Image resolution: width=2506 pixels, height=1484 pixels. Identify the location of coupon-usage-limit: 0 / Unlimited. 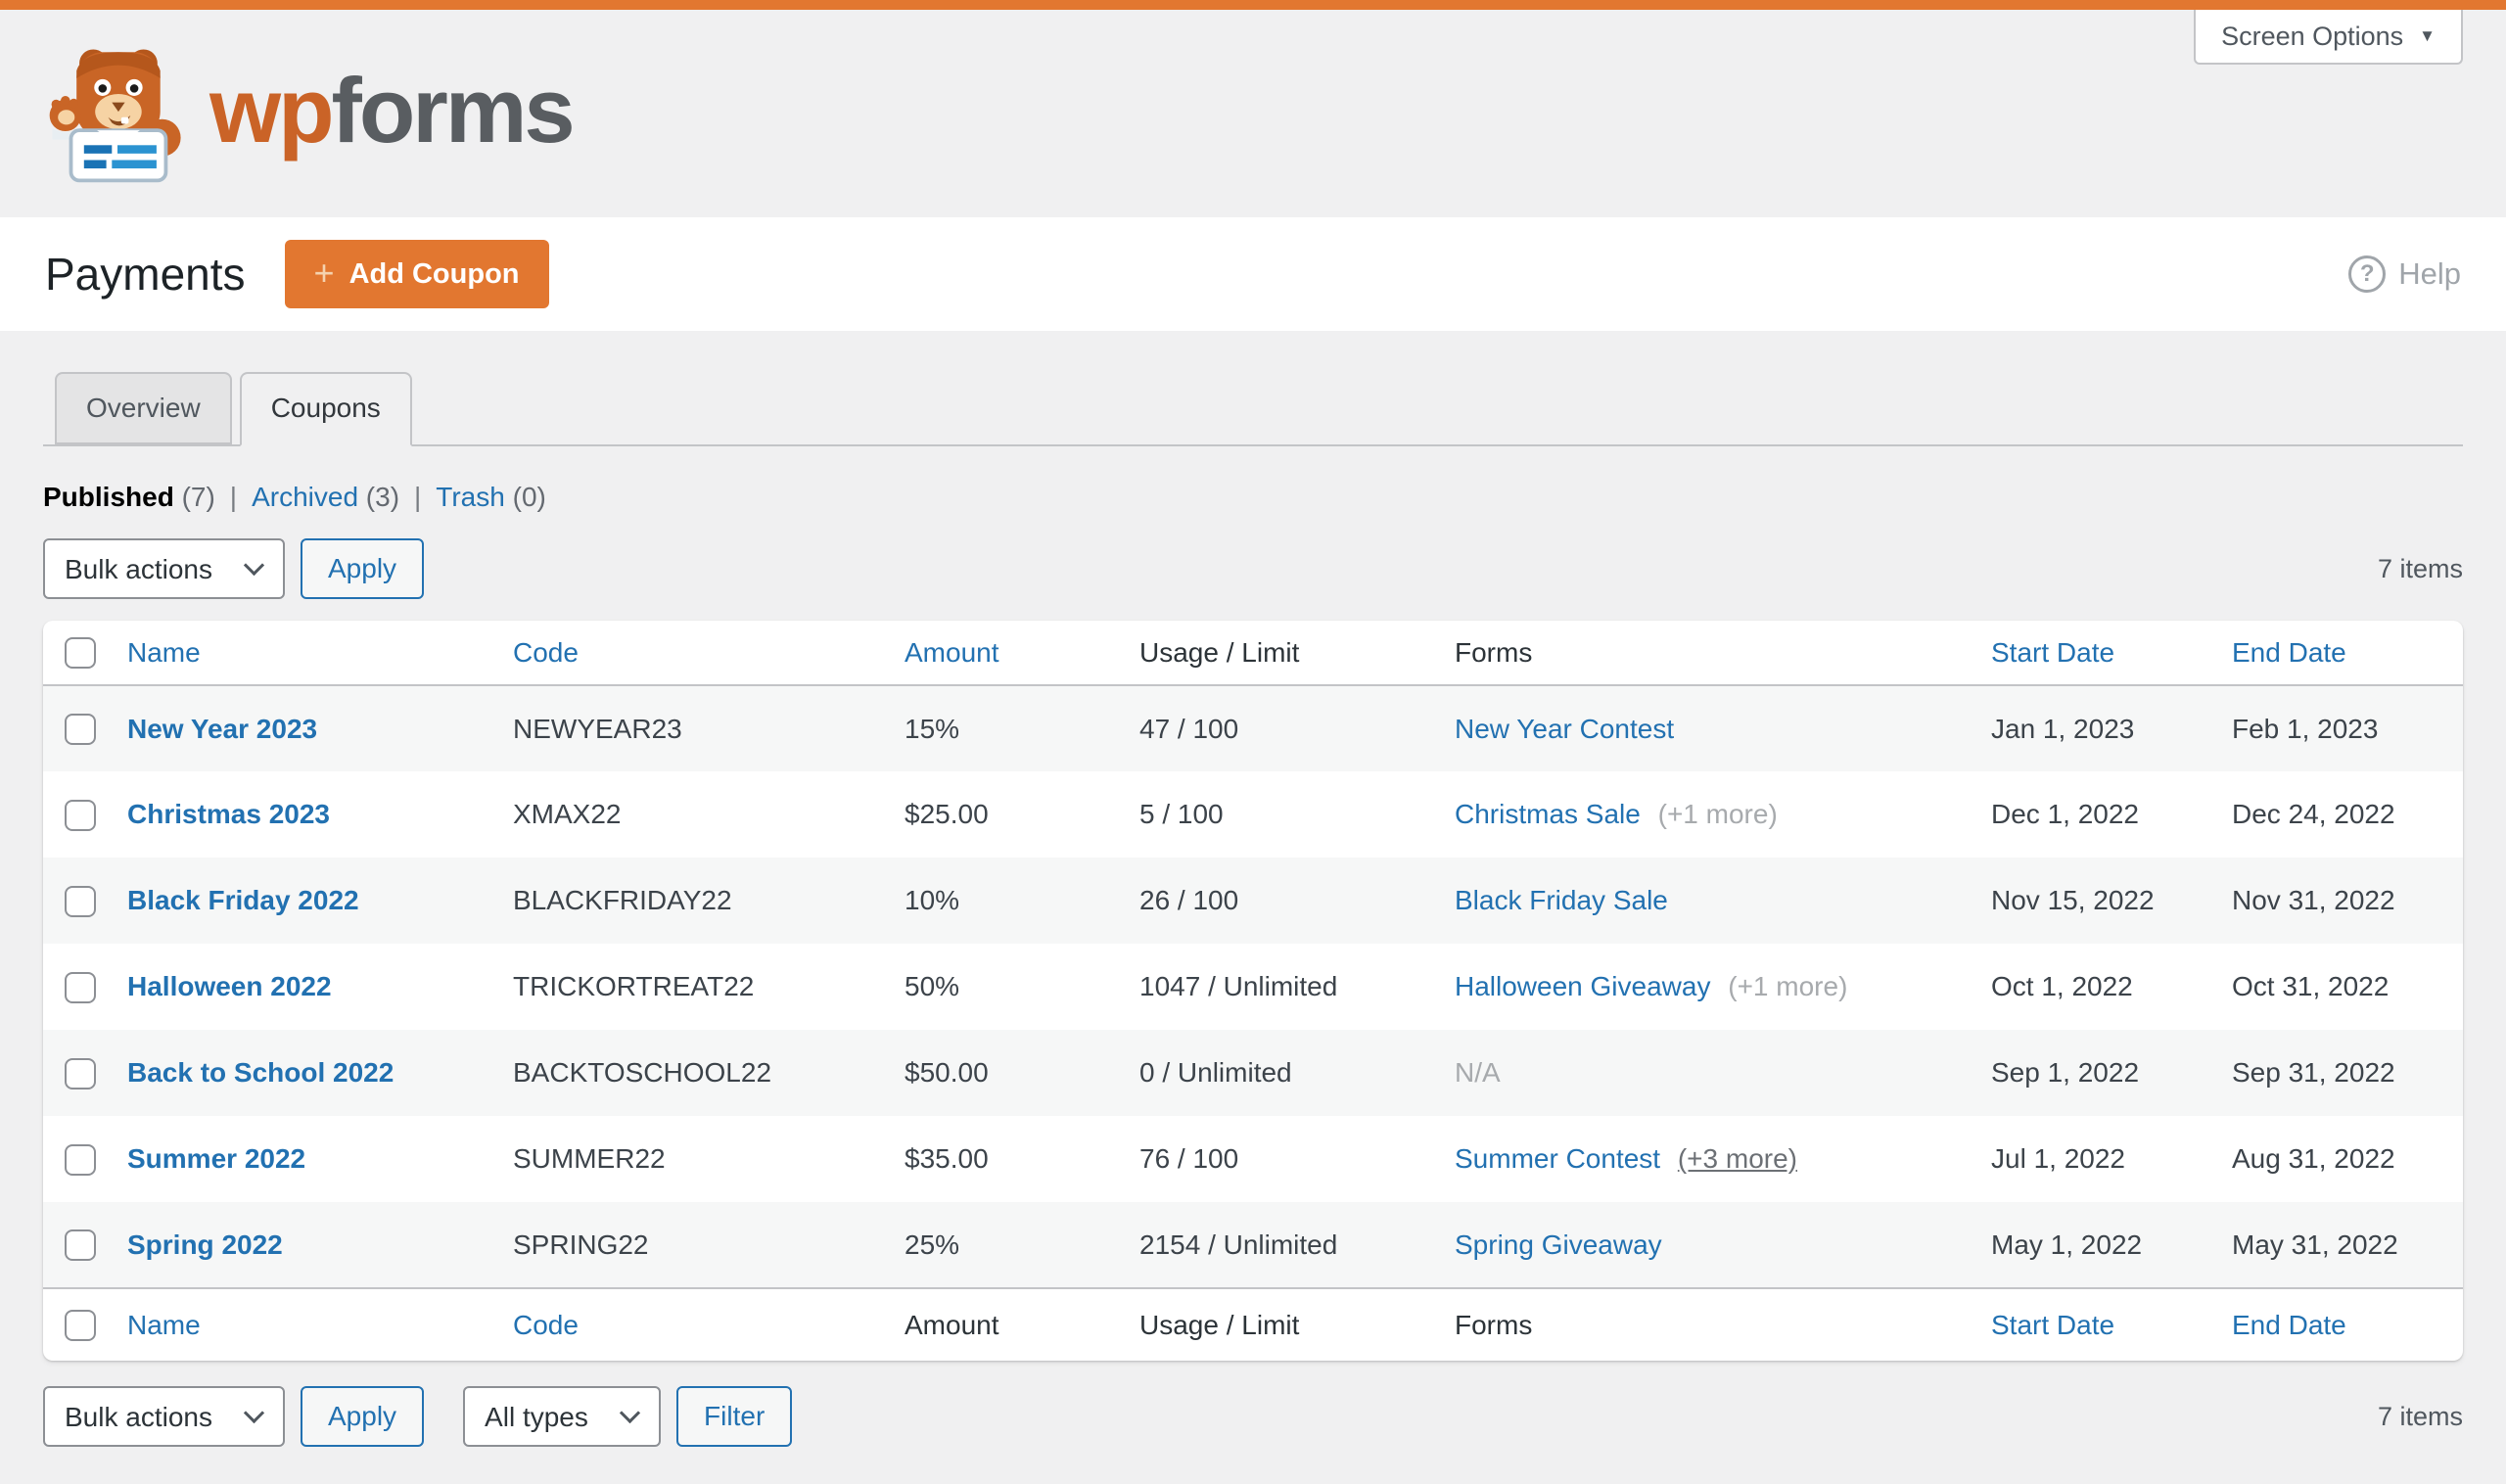
(1215, 1072).